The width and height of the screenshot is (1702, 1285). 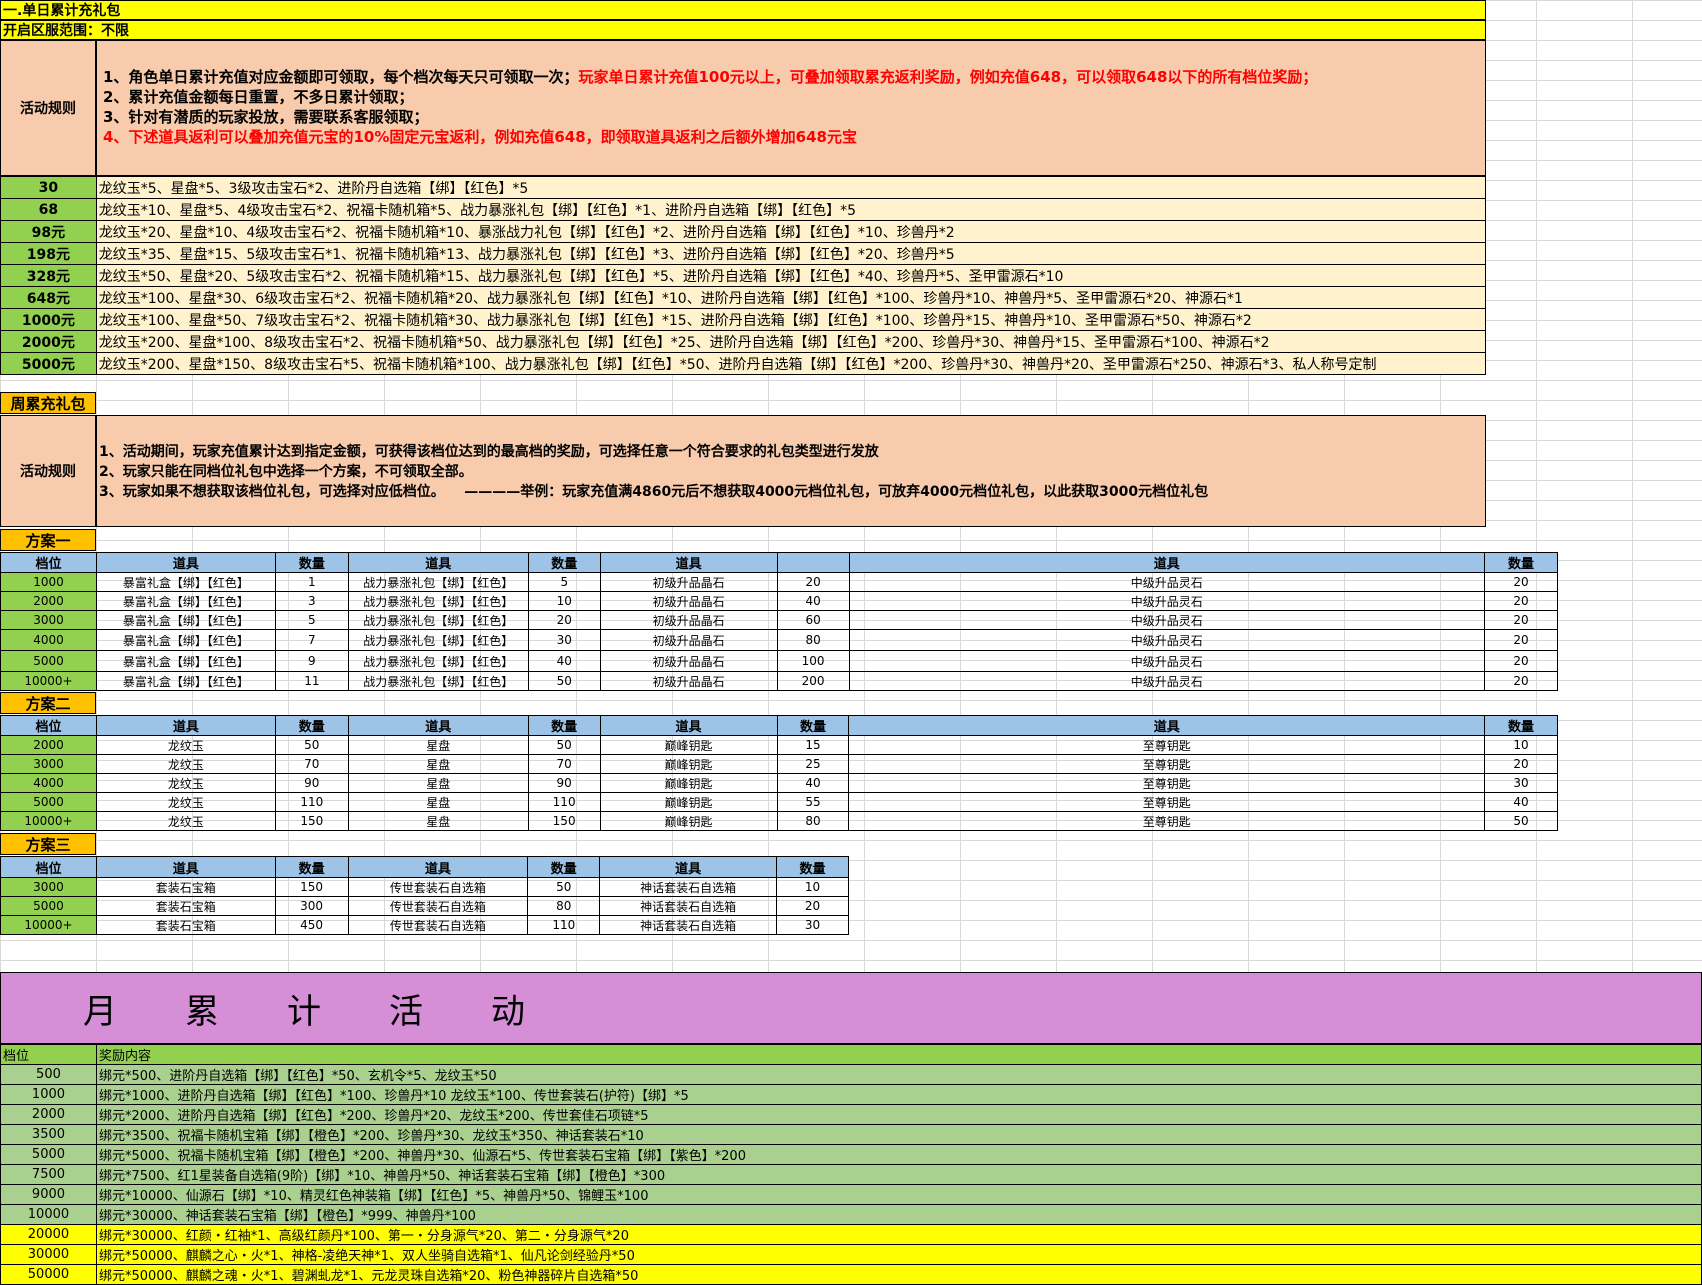 I want to click on table-cell: 450, so click(x=311, y=925).